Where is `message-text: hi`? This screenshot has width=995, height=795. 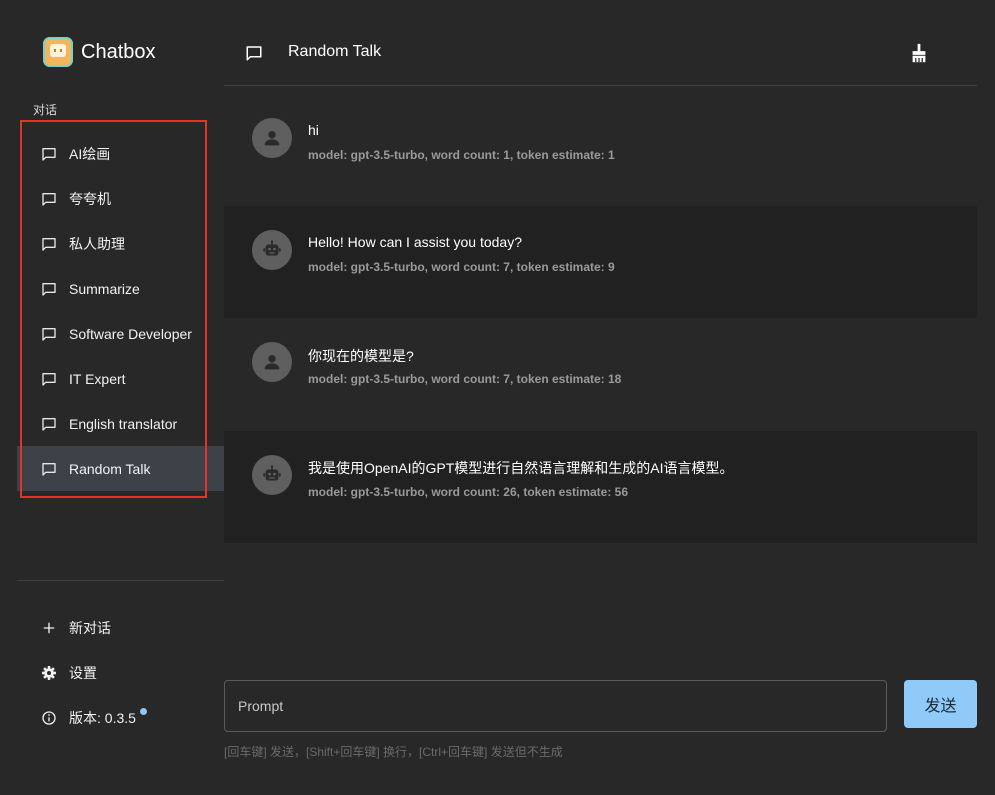
message-text: hi is located at coordinates (313, 130).